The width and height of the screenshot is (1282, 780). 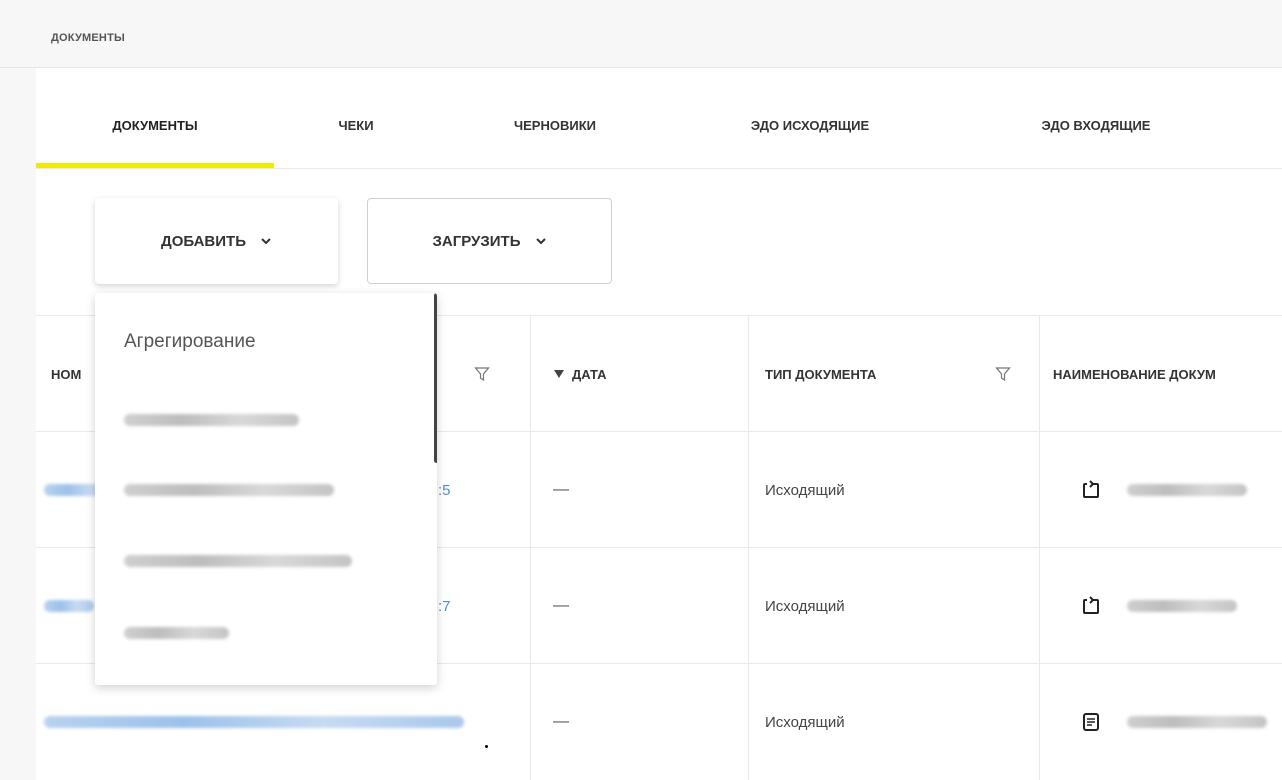 I want to click on tab-documents: ДОКУМЕНТЫ, so click(x=155, y=118).